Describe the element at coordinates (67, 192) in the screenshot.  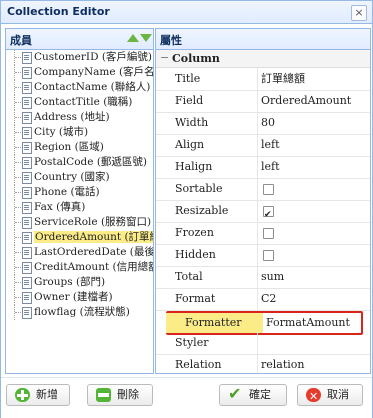
I see `member-field-label: Phone (電話)` at that location.